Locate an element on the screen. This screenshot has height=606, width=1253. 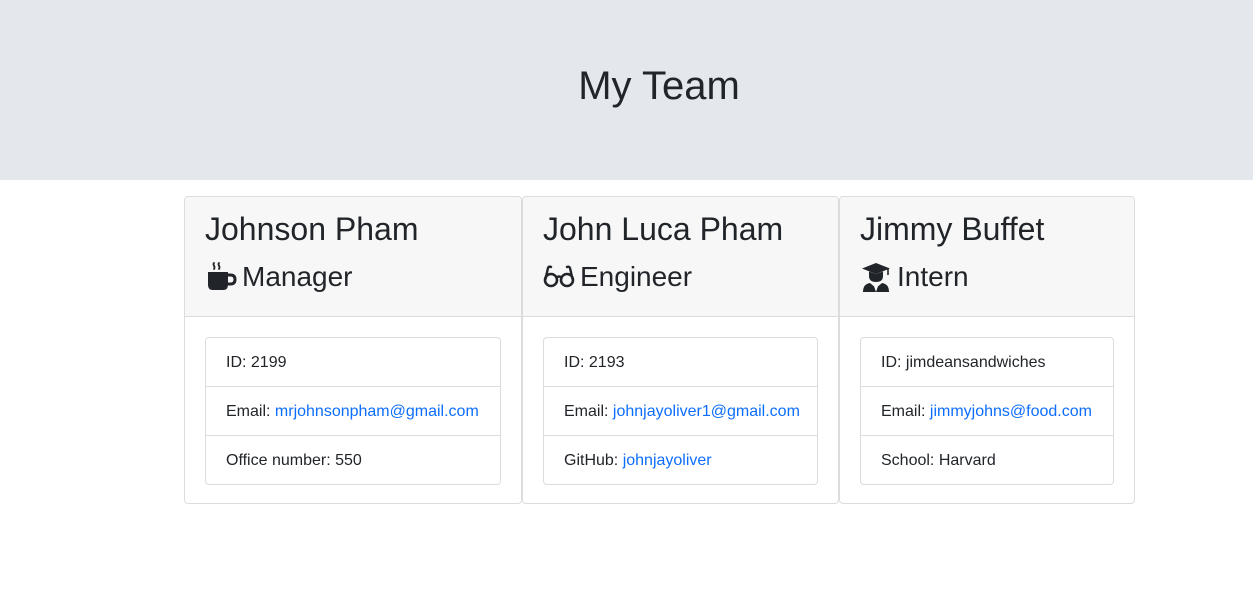
list-item-id: ID: 2193 is located at coordinates (680, 362).